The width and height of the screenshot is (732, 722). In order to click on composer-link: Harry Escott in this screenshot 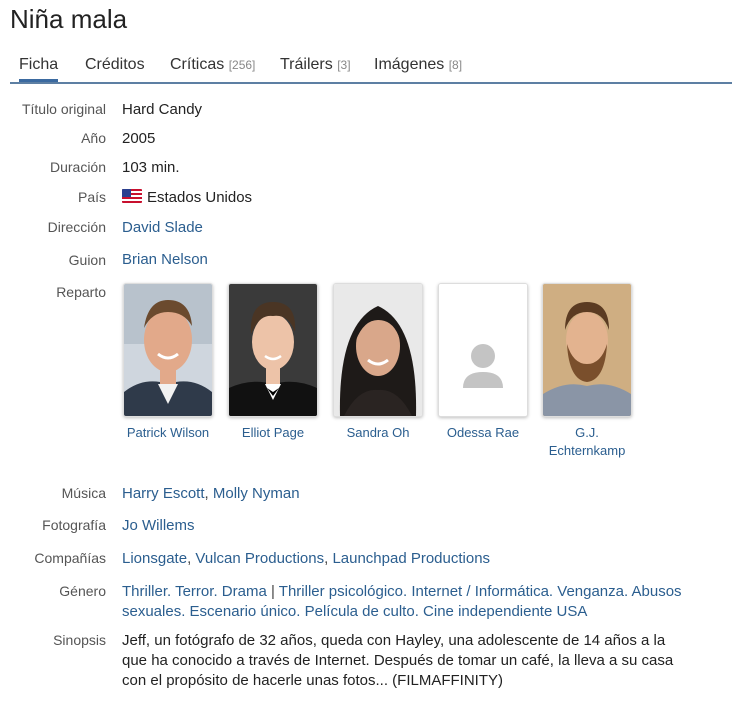, I will do `click(163, 493)`.